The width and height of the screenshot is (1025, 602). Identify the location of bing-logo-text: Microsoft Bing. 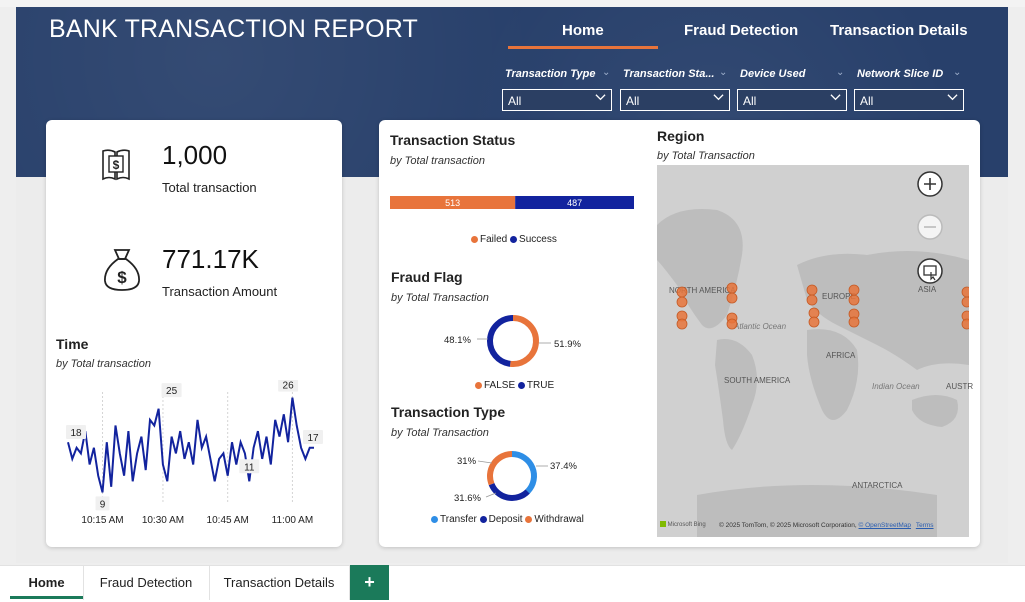
(686, 525).